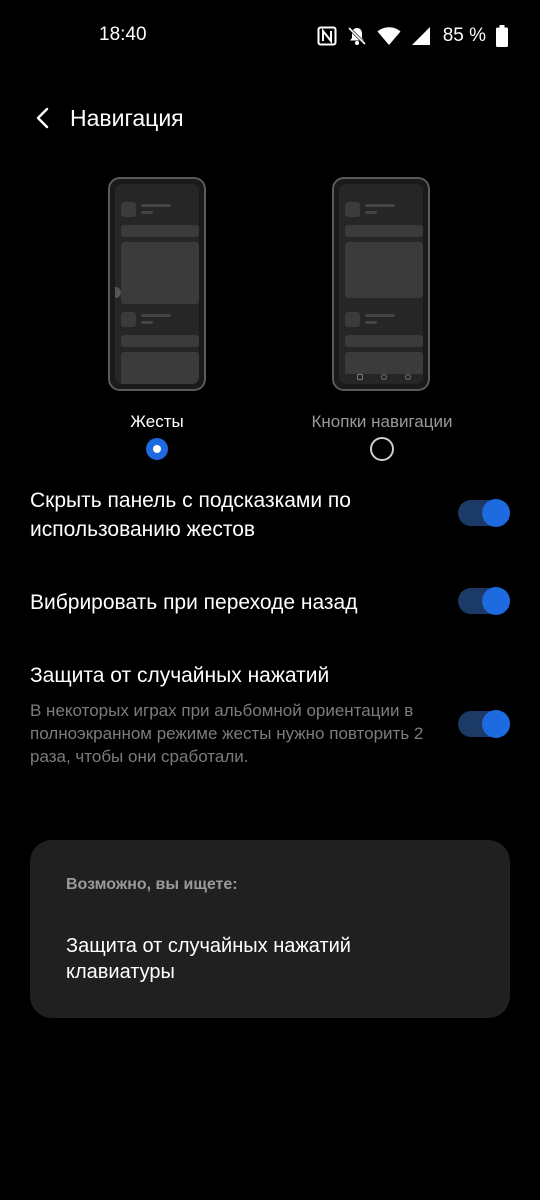  I want to click on vibrate-on-back-label: Вибрировать при переходе назад, so click(194, 602).